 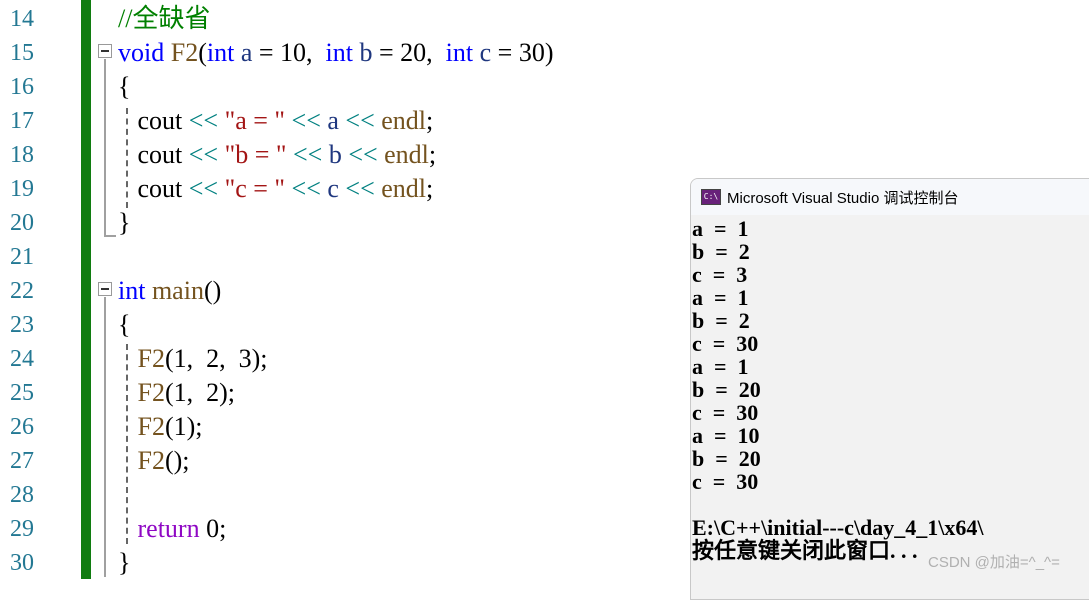 I want to click on code-line: F2();, so click(x=154, y=461).